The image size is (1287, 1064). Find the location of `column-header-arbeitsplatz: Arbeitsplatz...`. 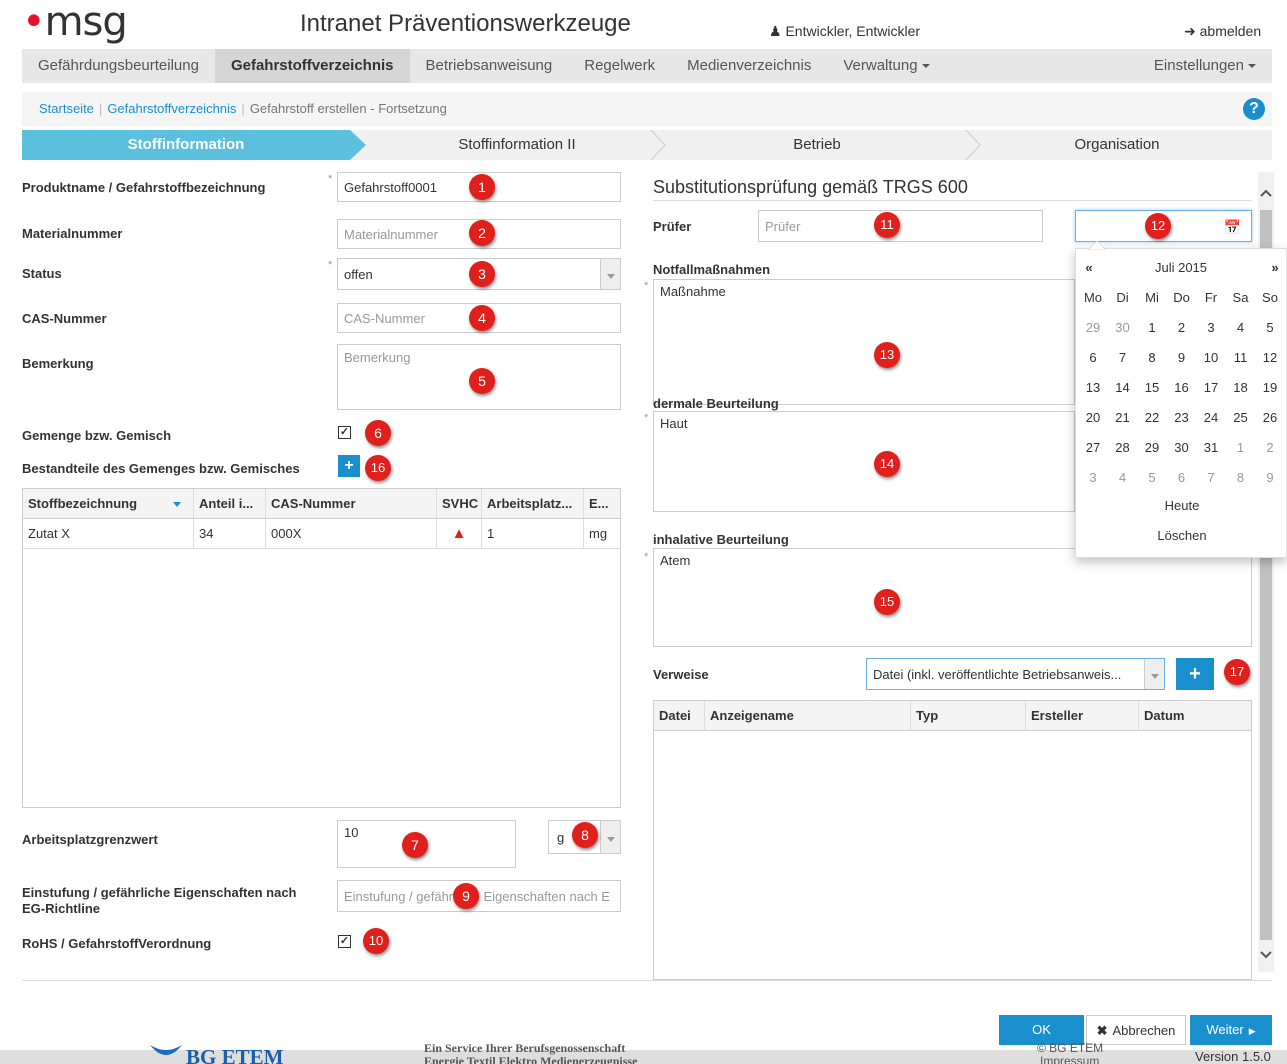

column-header-arbeitsplatz: Arbeitsplatz... is located at coordinates (533, 504).